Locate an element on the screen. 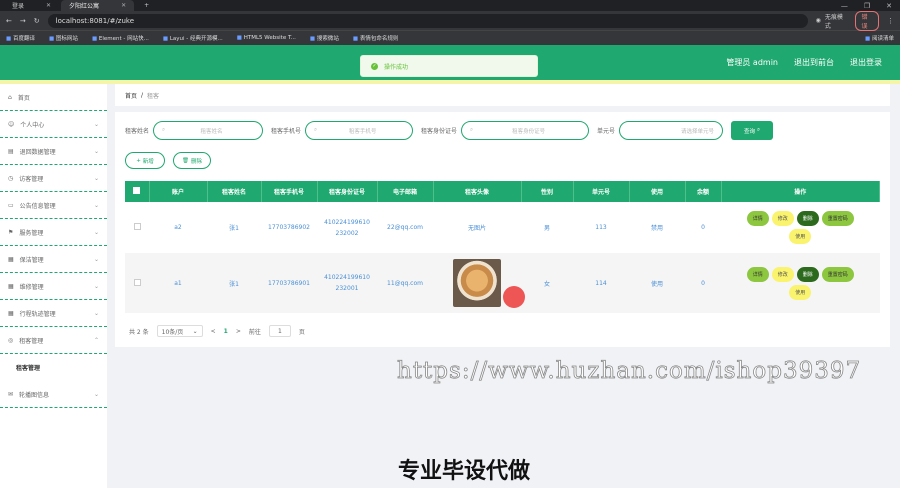 This screenshot has height=488, width=900. delete-label: 删除 is located at coordinates (807, 274).